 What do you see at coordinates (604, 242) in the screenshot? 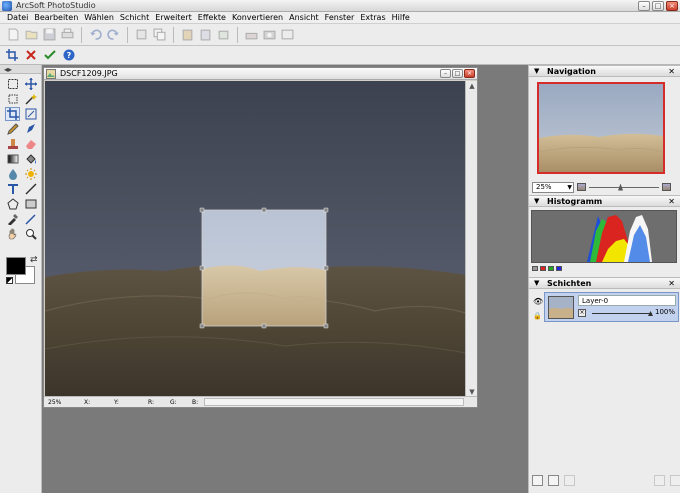
I see `histogram-panel` at bounding box center [604, 242].